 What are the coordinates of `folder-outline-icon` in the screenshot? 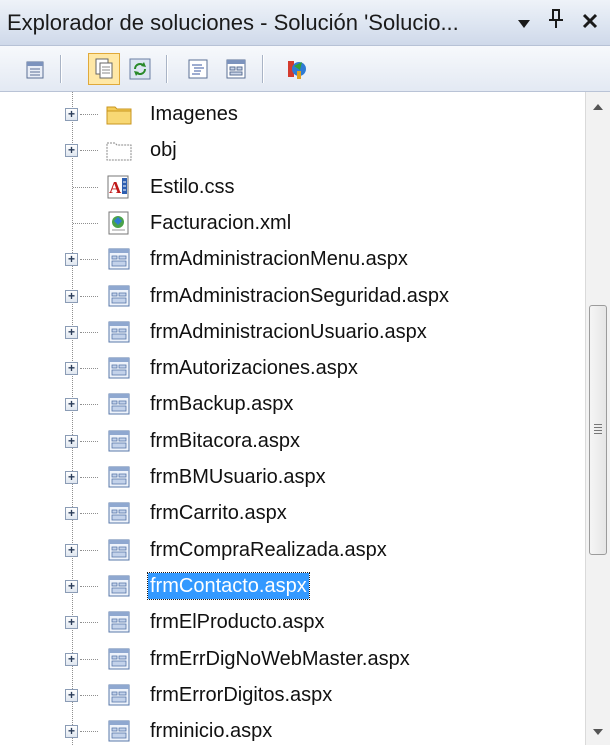 It's located at (119, 150).